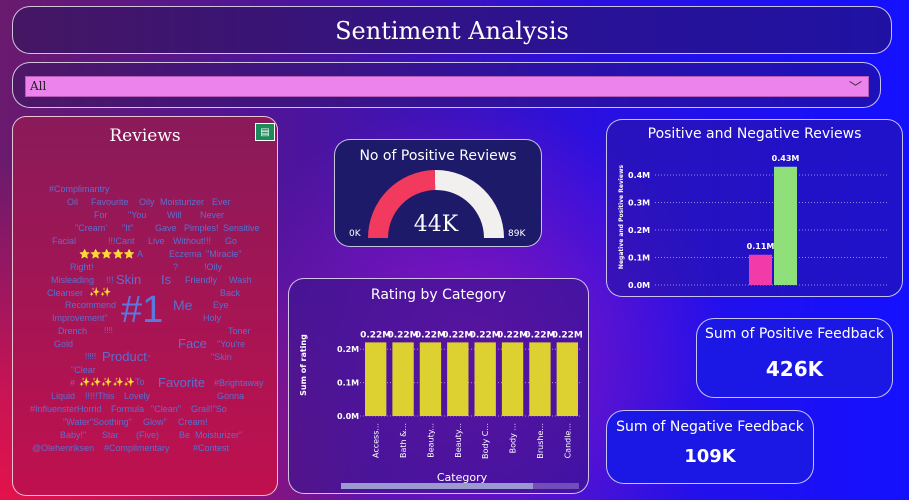  What do you see at coordinates (66, 409) in the screenshot?
I see `word-cloud-term: #InfluensterHorrid` at bounding box center [66, 409].